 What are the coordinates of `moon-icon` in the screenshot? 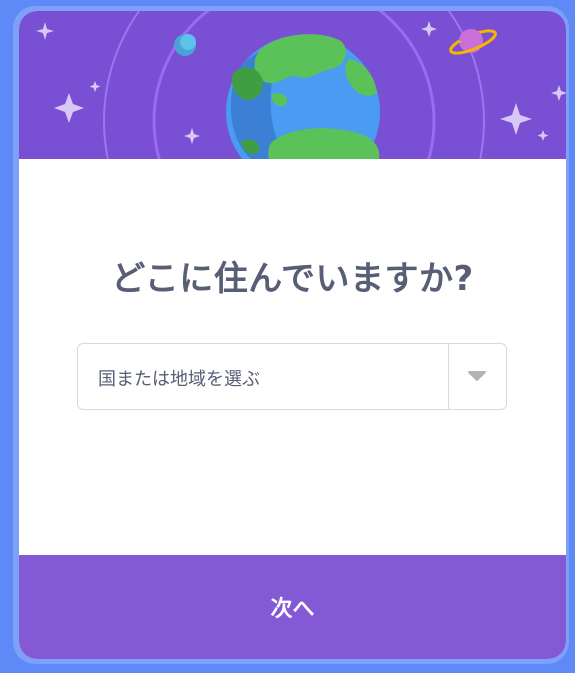 It's located at (185, 45).